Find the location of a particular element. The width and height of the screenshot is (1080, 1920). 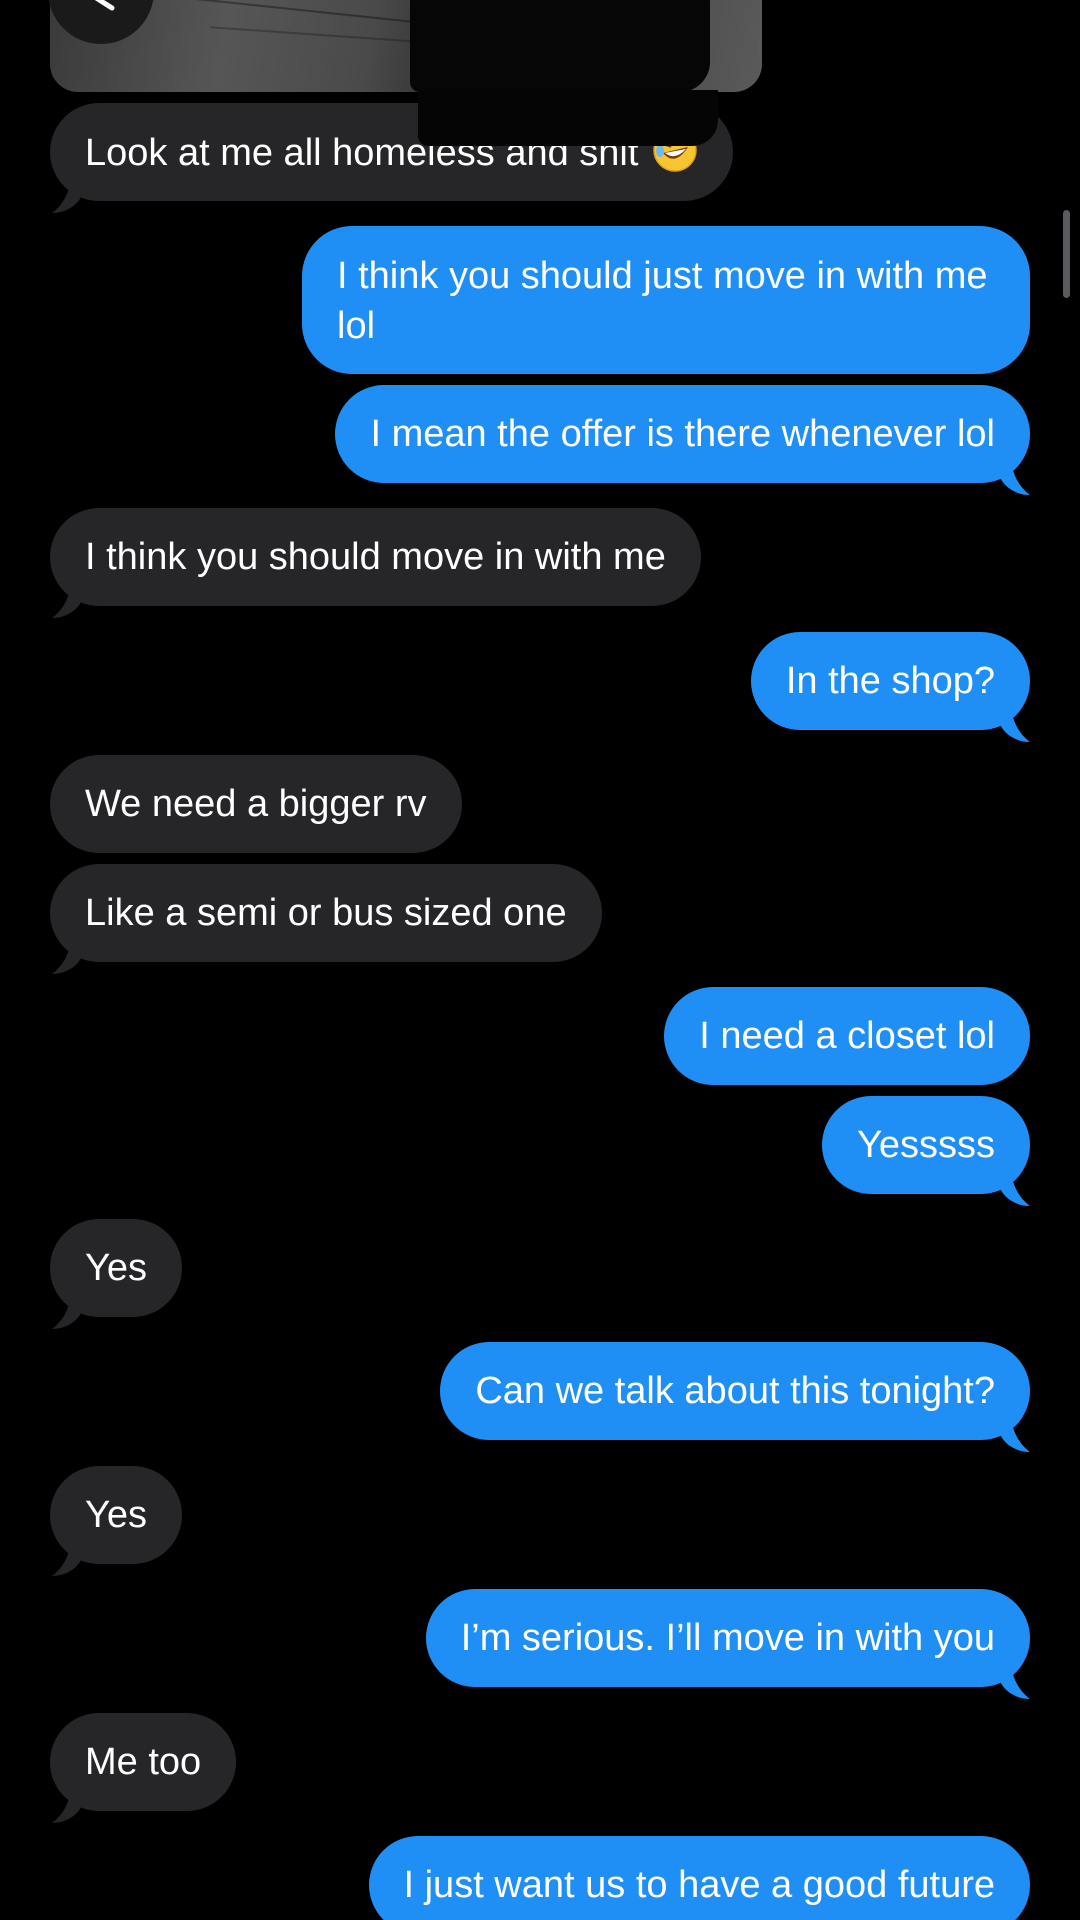

message-outgoing: Yesssss is located at coordinates (926, 1151).